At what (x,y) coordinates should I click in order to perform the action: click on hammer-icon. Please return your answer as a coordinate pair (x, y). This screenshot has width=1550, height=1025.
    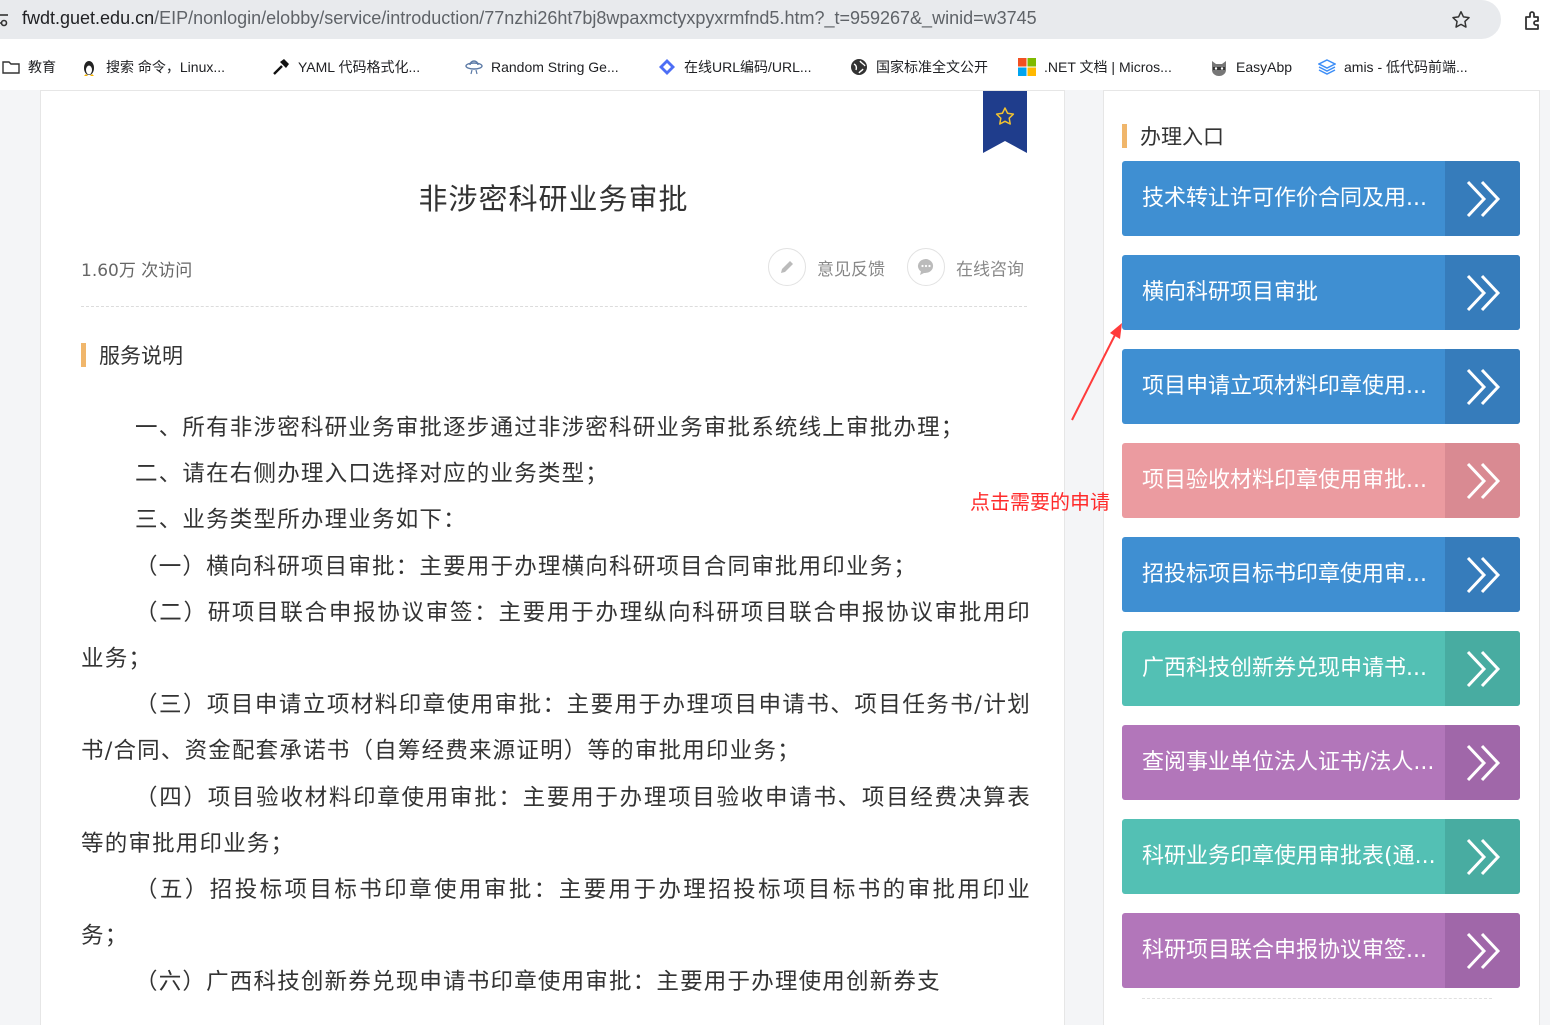
    Looking at the image, I should click on (281, 67).